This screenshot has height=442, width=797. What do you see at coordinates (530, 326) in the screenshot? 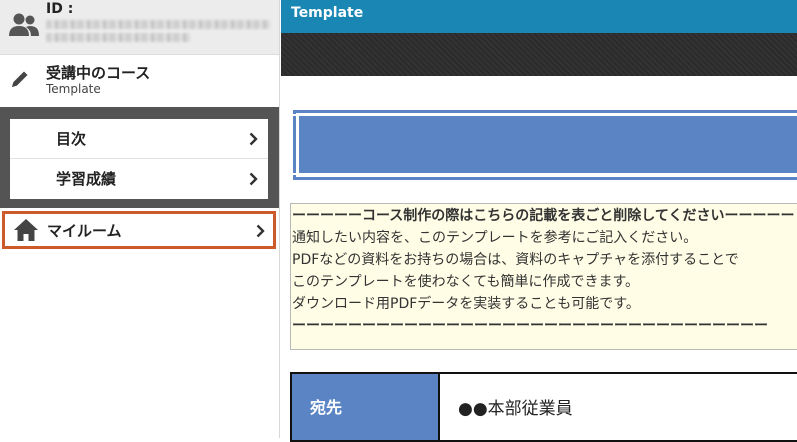
I see `notice-line: ーーーーーーーーーーーーーーーーーーーーーーーーーーーーーーーーーー` at bounding box center [530, 326].